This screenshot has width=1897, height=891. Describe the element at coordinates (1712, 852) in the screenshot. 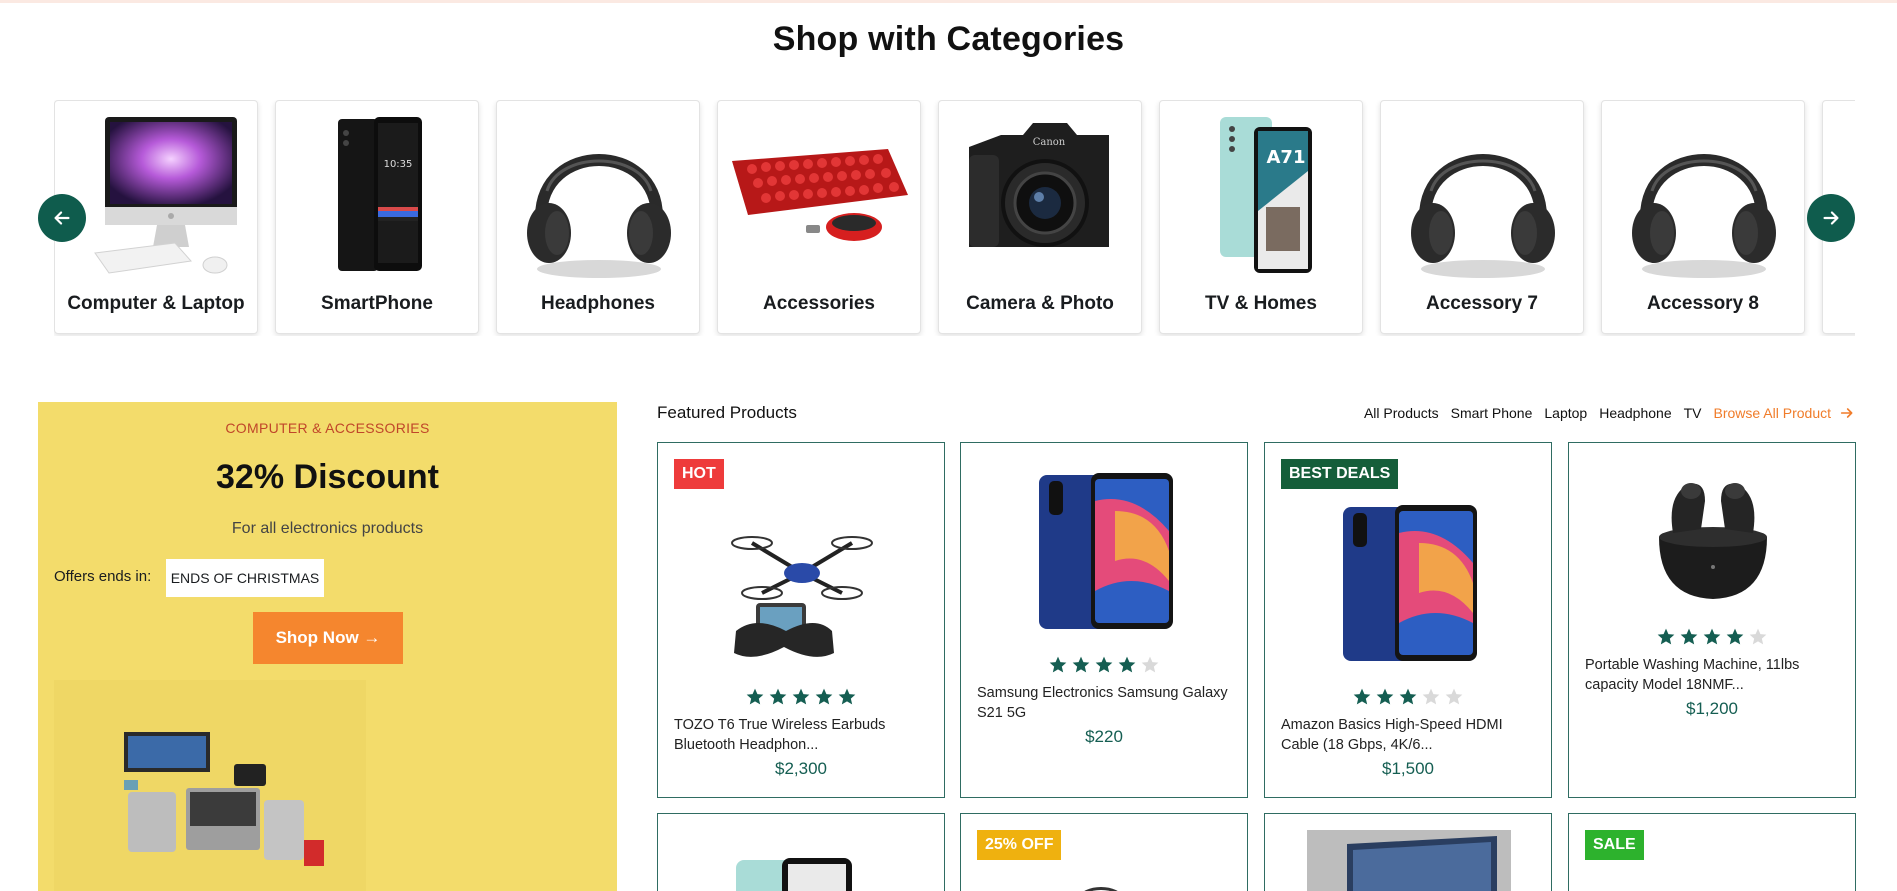

I see `product-card: SALE` at that location.